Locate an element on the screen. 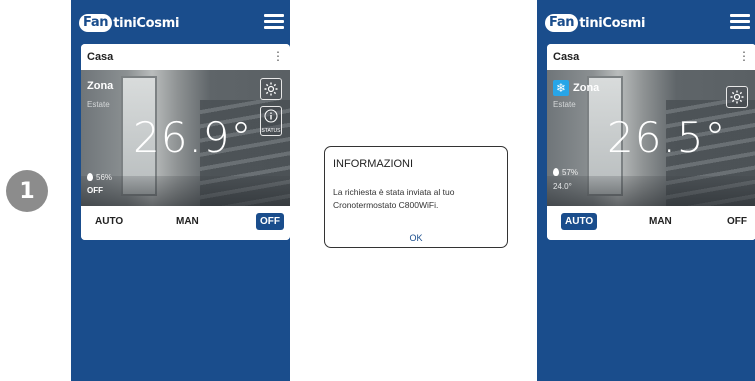 The height and width of the screenshot is (381, 755). status-info-button: STATUS is located at coordinates (271, 121).